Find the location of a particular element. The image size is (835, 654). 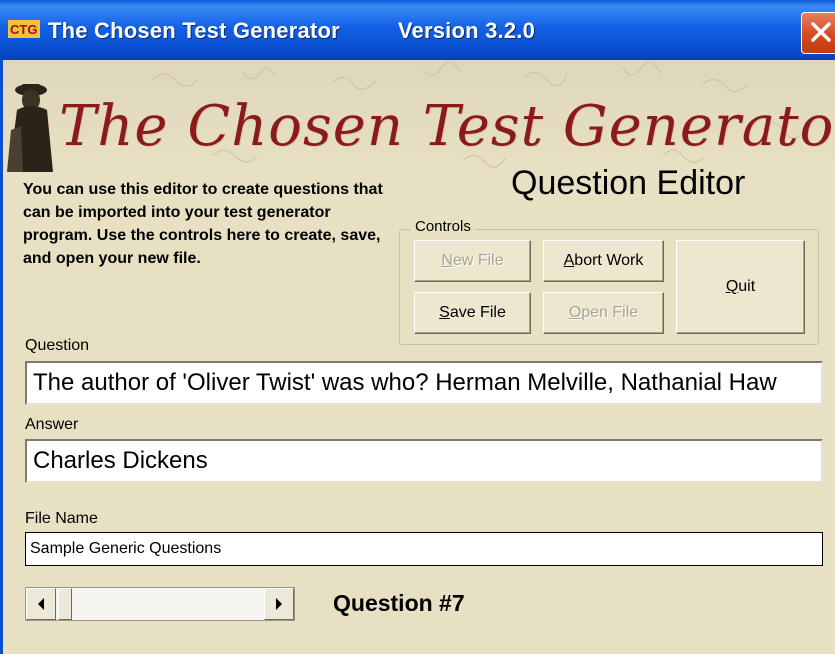

window-title: The Chosen Test Generator Version 3.2.0 is located at coordinates (291, 31).